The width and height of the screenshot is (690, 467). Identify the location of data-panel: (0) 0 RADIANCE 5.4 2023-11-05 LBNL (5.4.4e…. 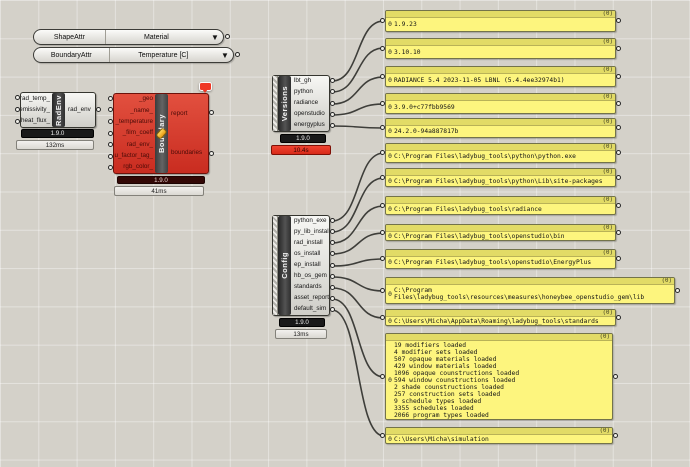
(500, 76).